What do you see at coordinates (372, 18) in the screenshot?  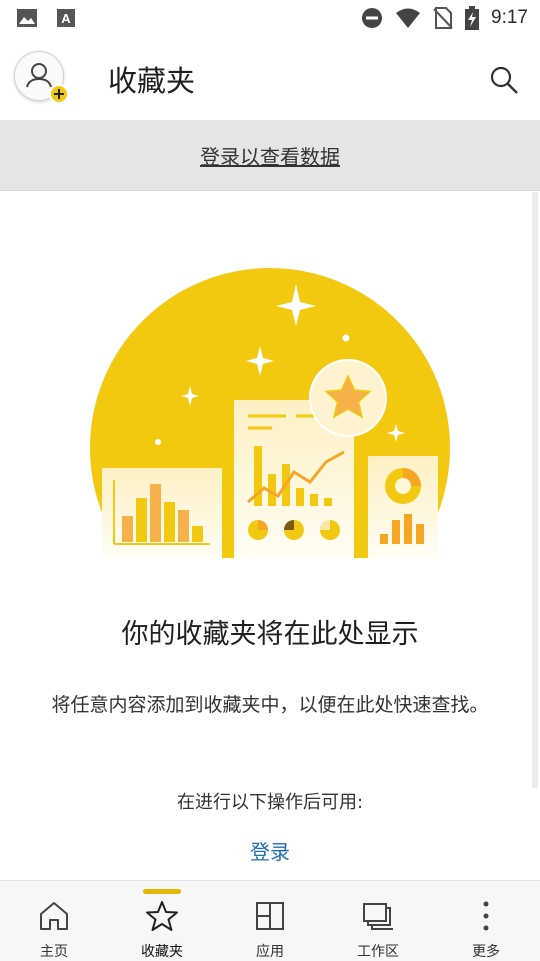 I see `do-not-disturb-icon` at bounding box center [372, 18].